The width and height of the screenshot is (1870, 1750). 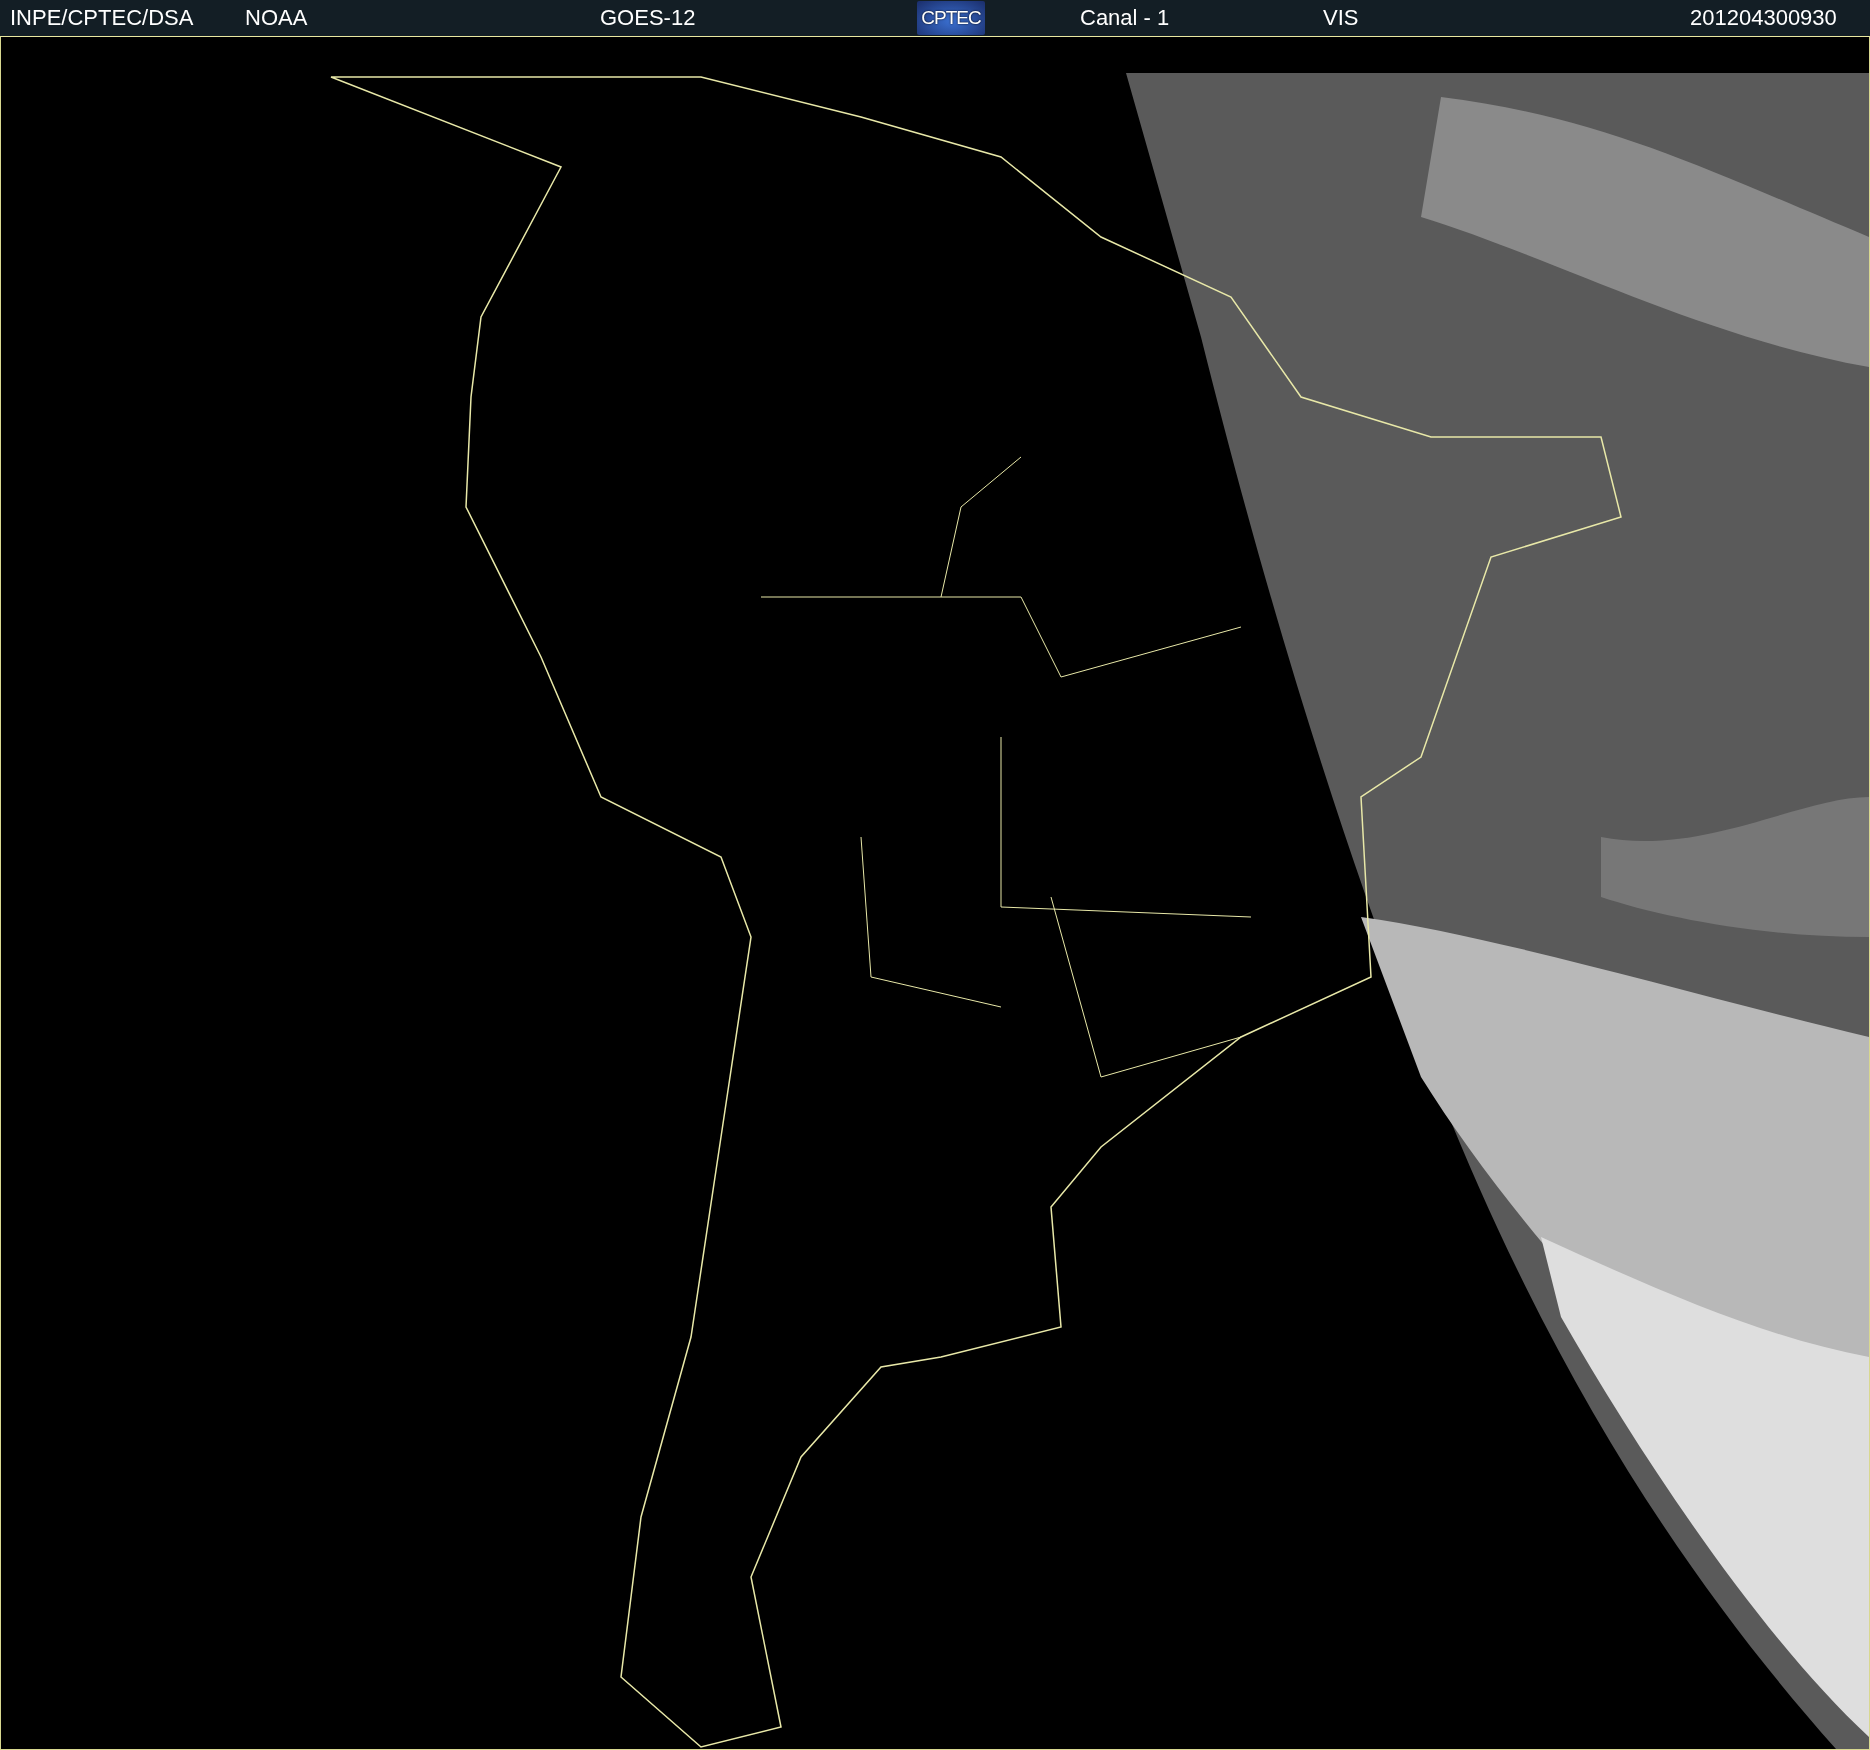 I want to click on header-label: Canal - 1, so click(x=1125, y=18).